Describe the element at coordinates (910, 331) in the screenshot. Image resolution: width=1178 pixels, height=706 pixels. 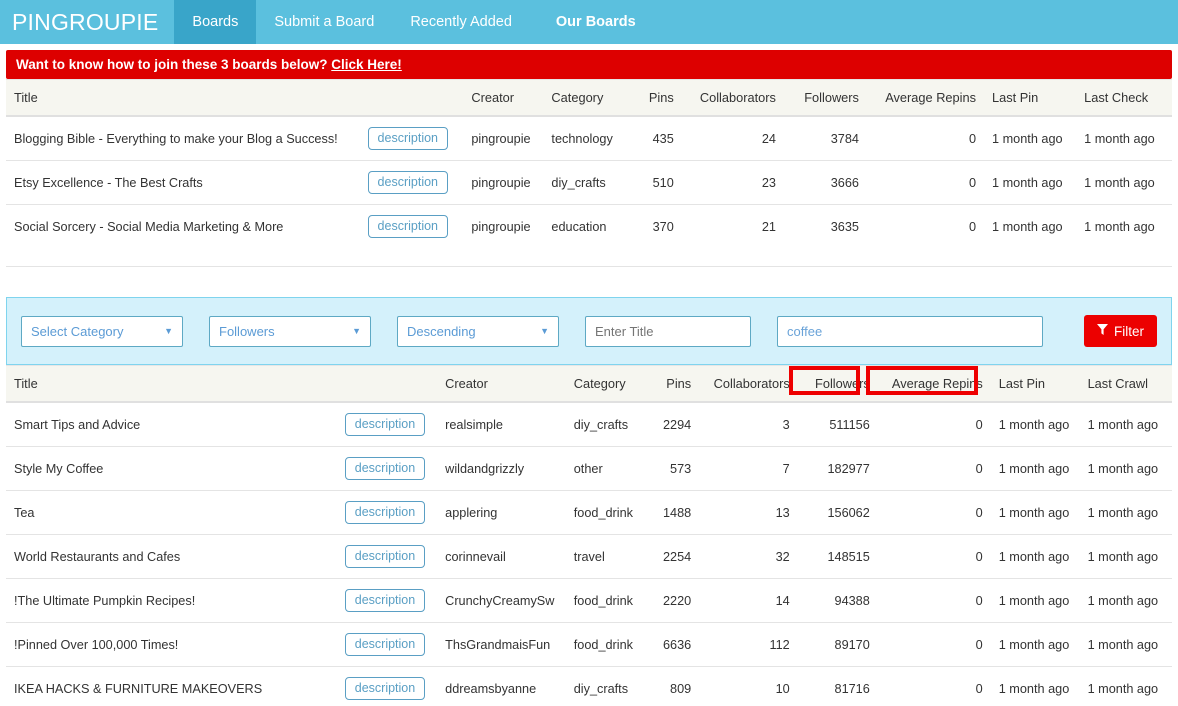
I see `keyword-search-input` at that location.